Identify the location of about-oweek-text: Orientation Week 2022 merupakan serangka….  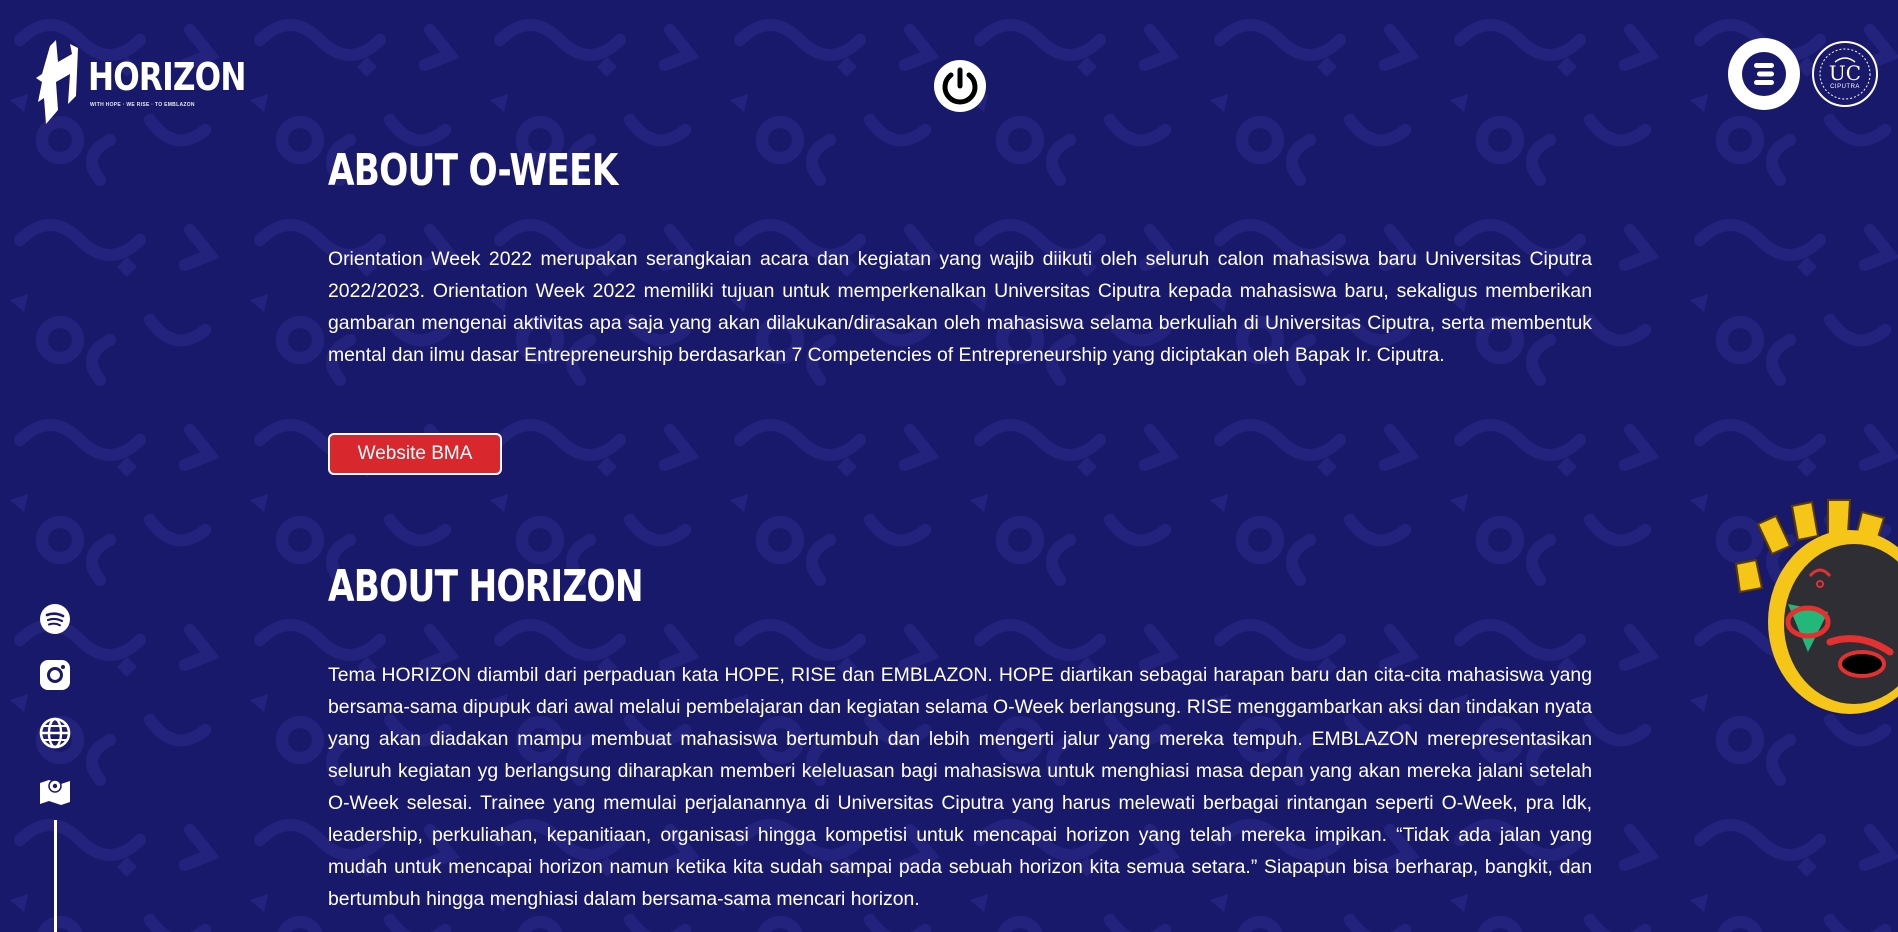
(960, 307).